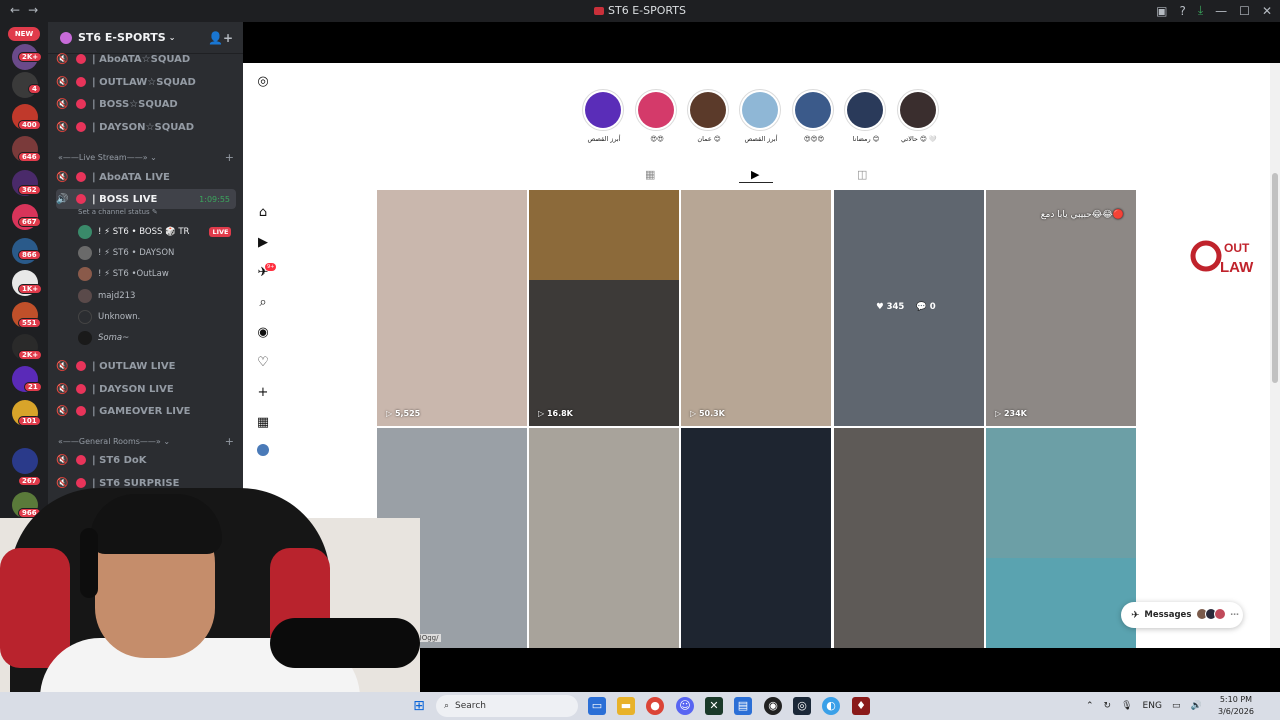  What do you see at coordinates (126, 253) in the screenshot?
I see `voice-user: ! ⚡ ST6 • DAYSON` at bounding box center [126, 253].